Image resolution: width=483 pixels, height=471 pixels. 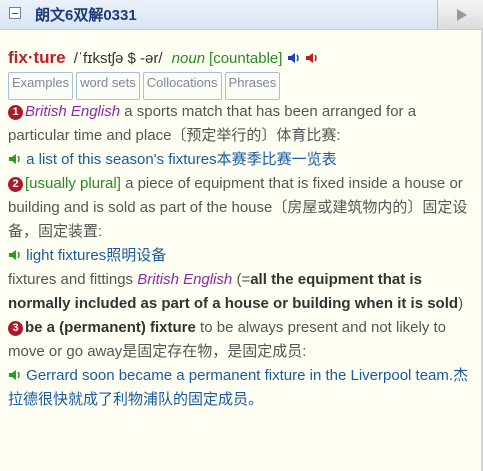 What do you see at coordinates (86, 15) in the screenshot?
I see `dictionary-title: 朗文6双解0331` at bounding box center [86, 15].